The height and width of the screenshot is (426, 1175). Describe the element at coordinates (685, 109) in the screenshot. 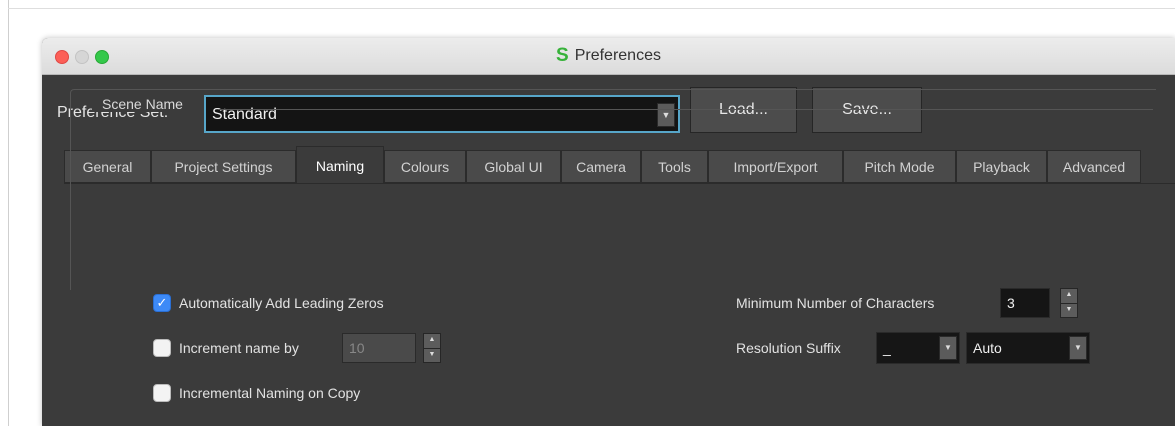

I see `group-divider` at that location.